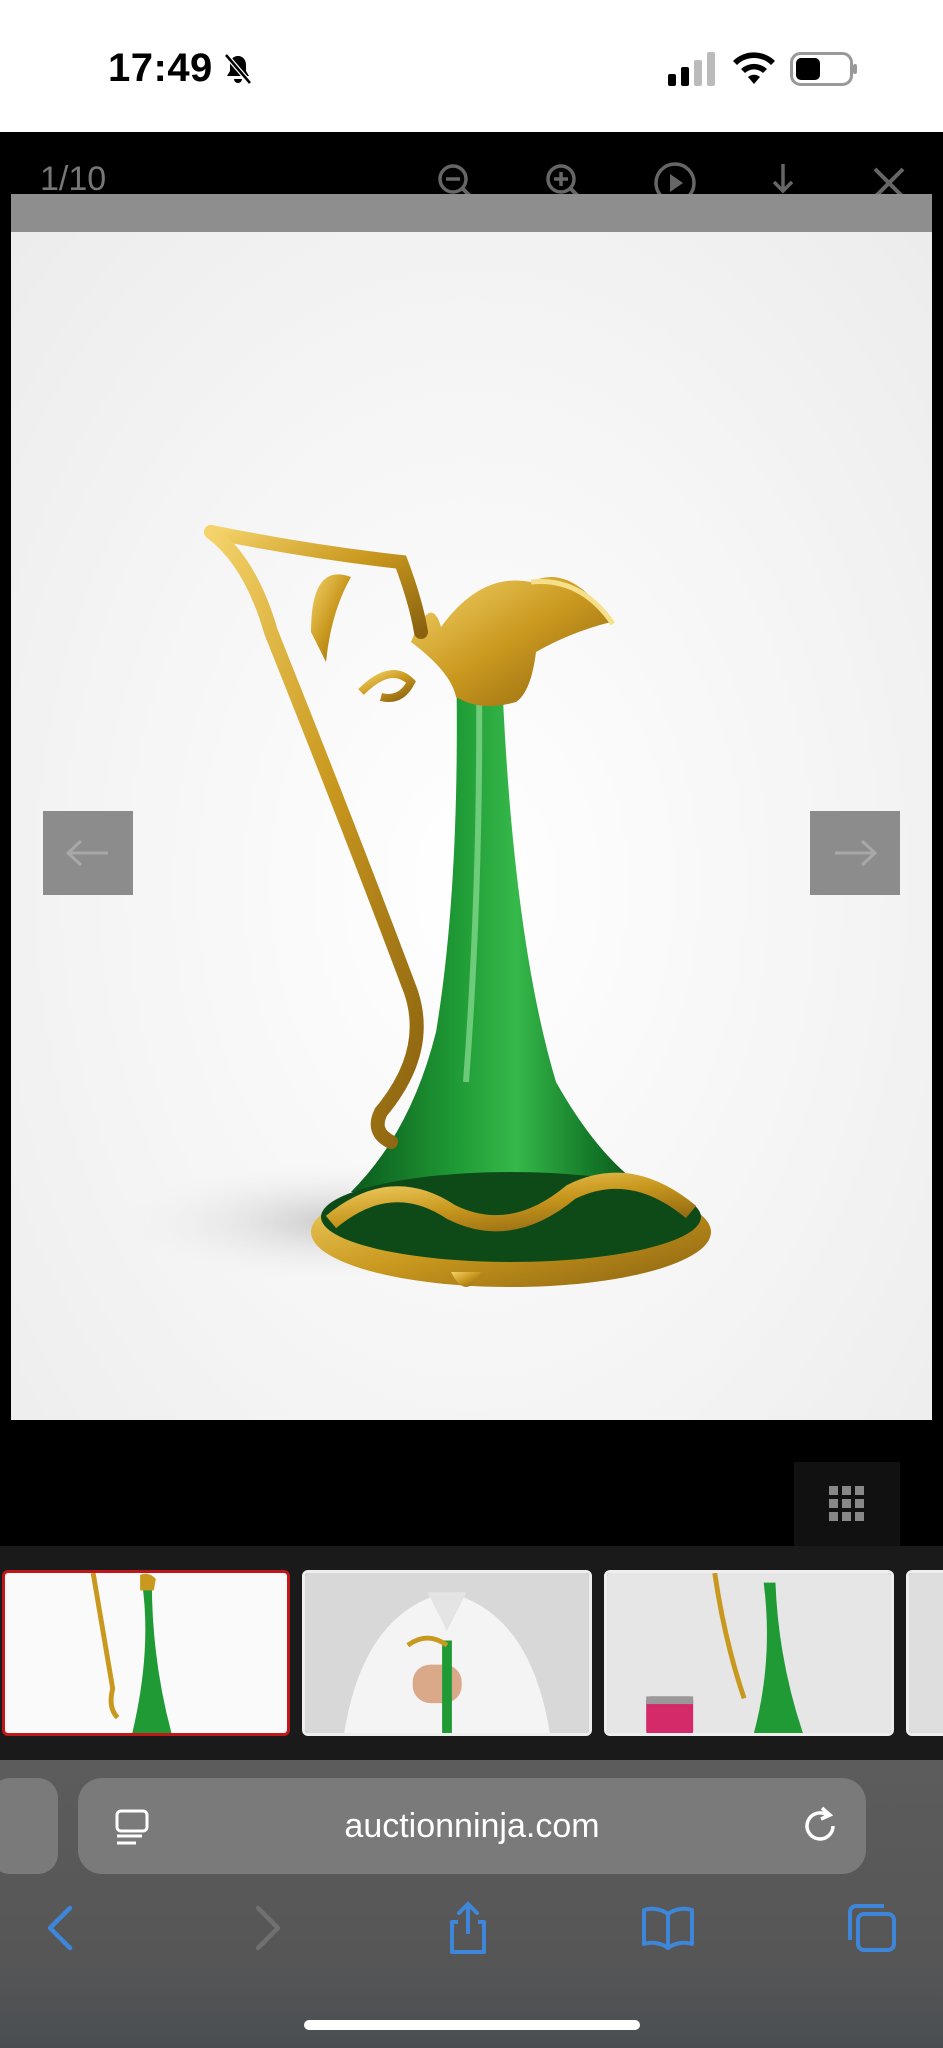  What do you see at coordinates (132, 1827) in the screenshot?
I see `page-menu-icon` at bounding box center [132, 1827].